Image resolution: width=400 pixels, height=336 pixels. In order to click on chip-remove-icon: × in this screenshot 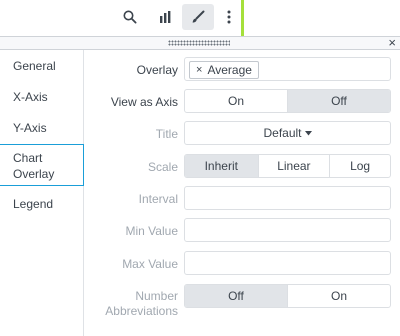, I will do `click(199, 70)`.